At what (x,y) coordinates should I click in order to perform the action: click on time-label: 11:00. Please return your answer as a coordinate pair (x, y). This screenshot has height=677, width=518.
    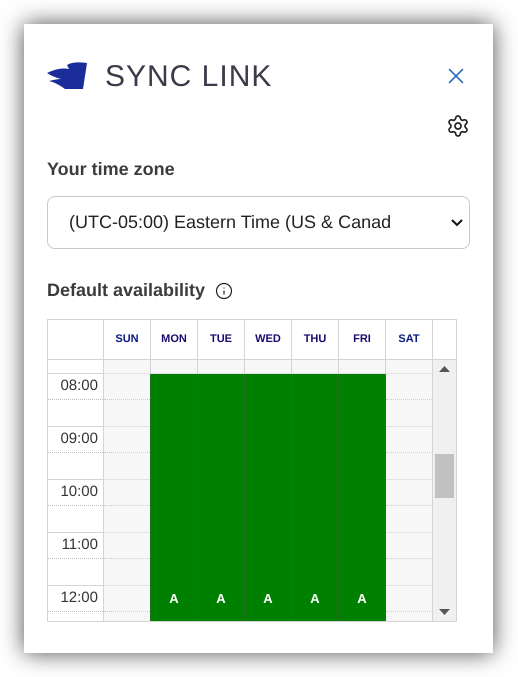
    Looking at the image, I should click on (80, 545).